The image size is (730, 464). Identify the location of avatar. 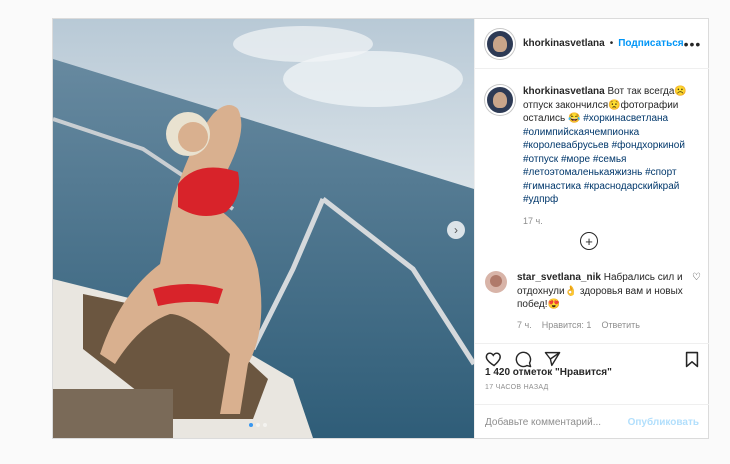
(500, 43).